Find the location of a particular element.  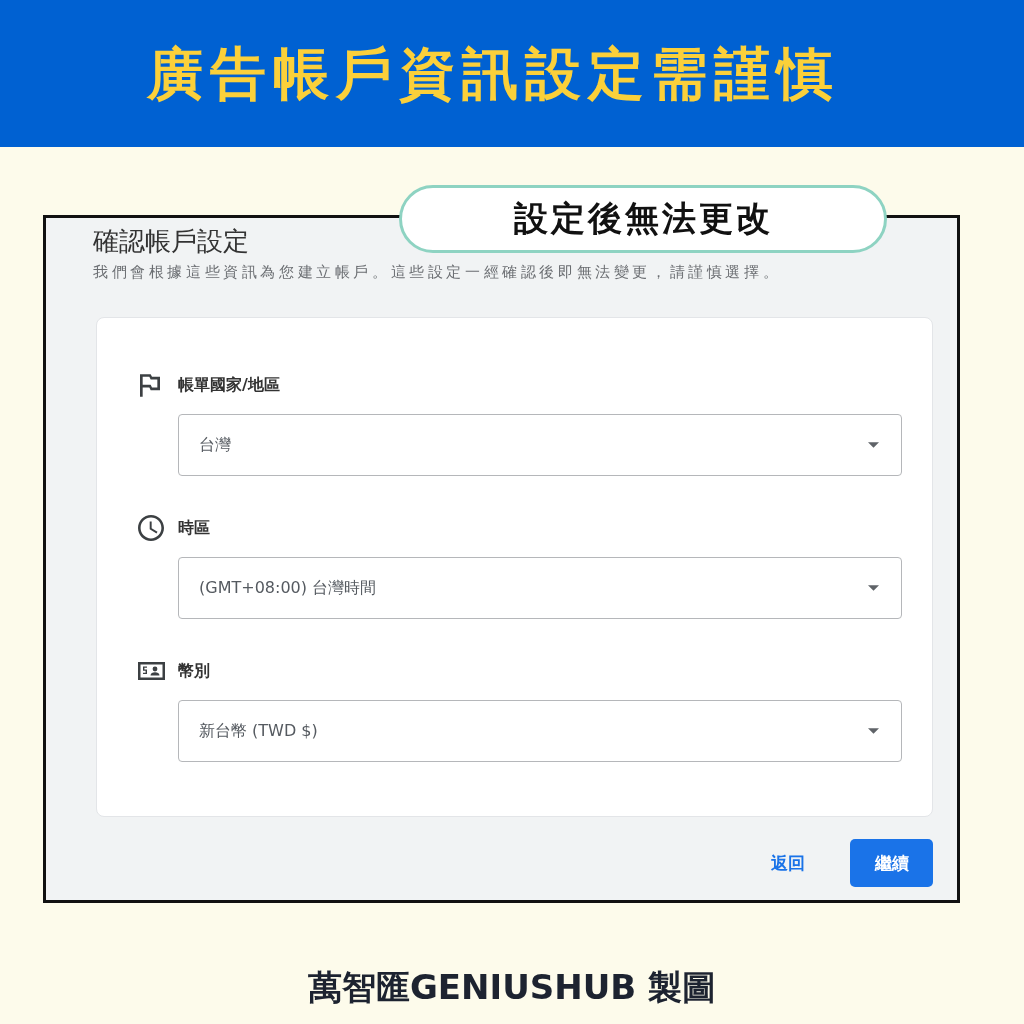

warning-callout: 設定後無法更改 is located at coordinates (643, 219).